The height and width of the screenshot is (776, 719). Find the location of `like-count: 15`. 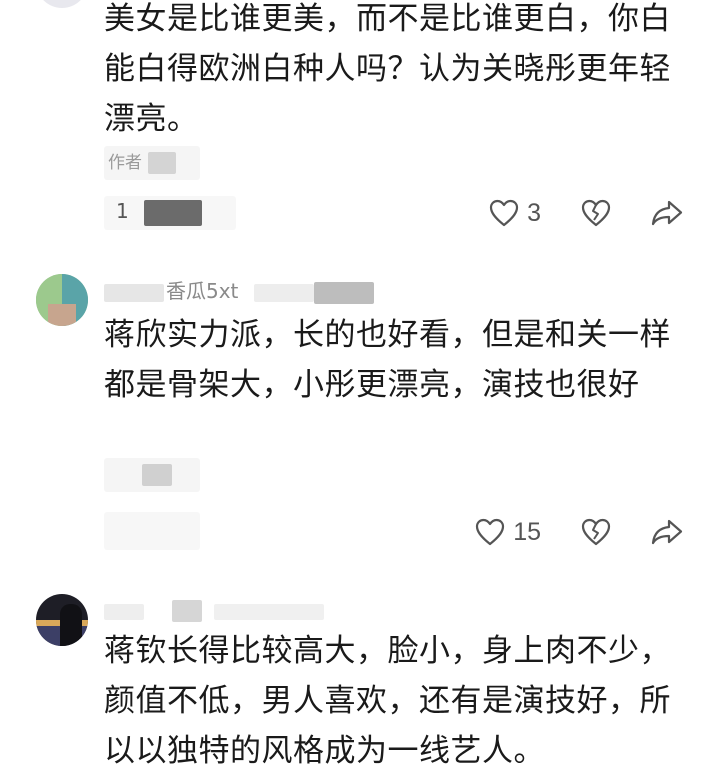

like-count: 15 is located at coordinates (527, 531).